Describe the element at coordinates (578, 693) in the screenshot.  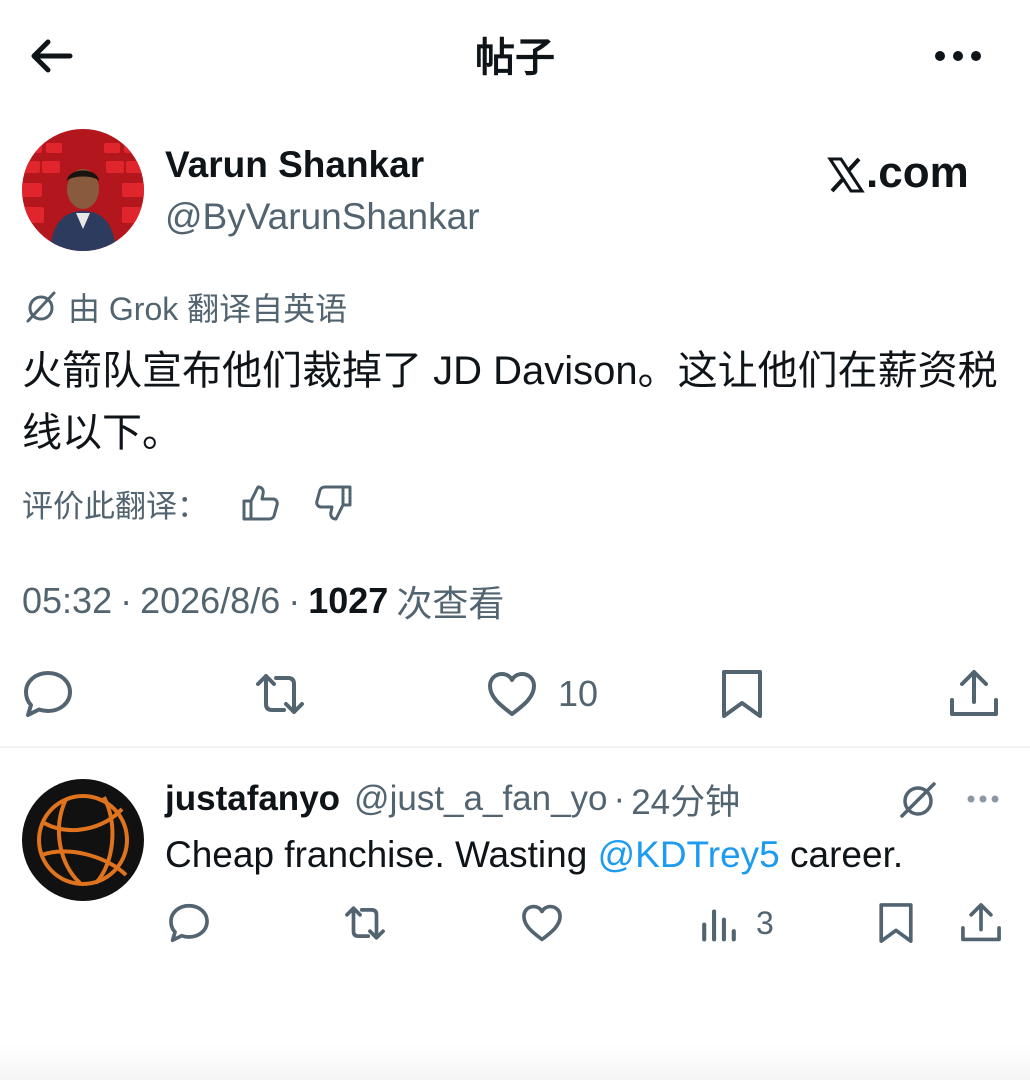
I see `likes-count: 10` at that location.